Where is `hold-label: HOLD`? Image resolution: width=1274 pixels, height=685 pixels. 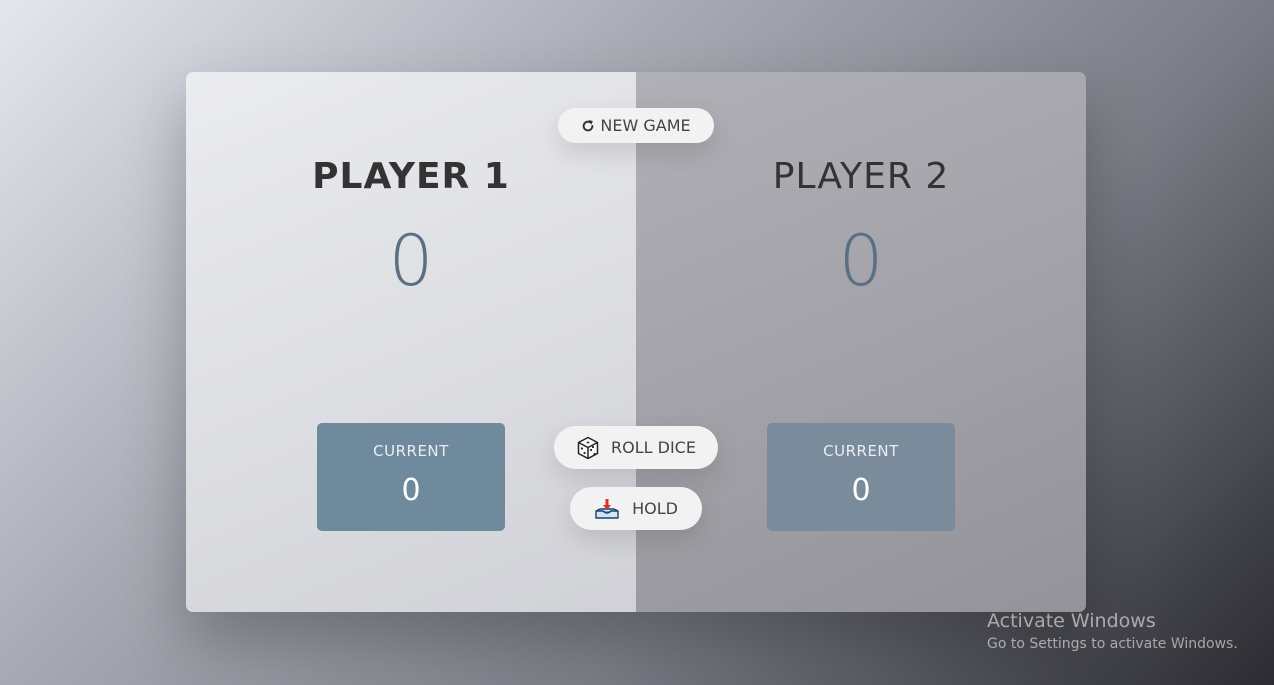 hold-label: HOLD is located at coordinates (655, 508).